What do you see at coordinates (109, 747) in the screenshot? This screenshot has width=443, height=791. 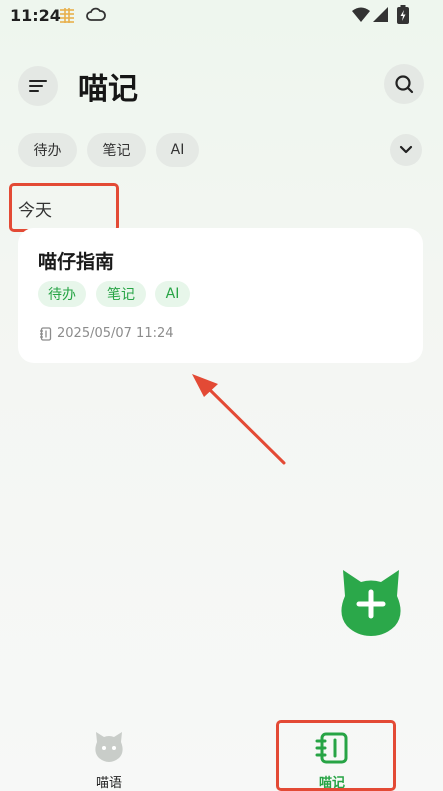 I see `cat-face-icon` at bounding box center [109, 747].